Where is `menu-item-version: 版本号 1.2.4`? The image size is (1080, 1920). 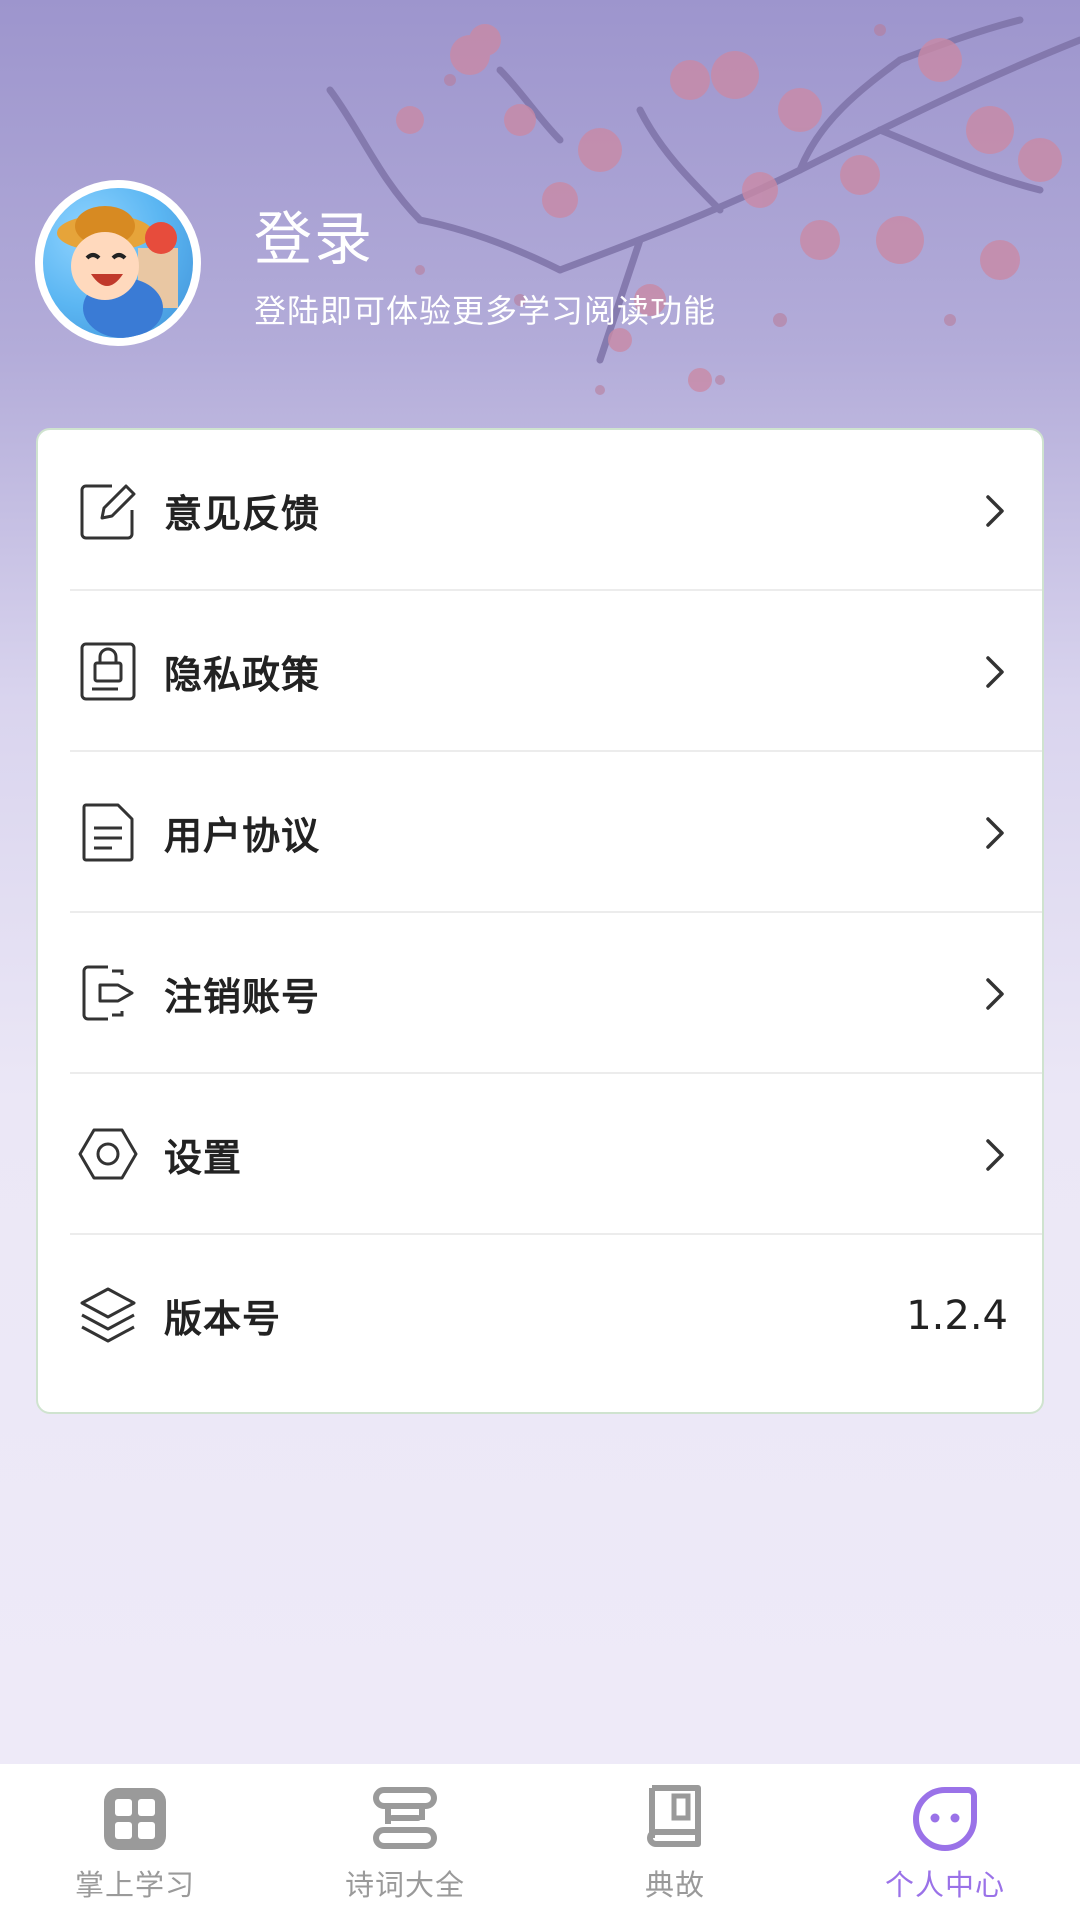 menu-item-version: 版本号 1.2.4 is located at coordinates (540, 1315).